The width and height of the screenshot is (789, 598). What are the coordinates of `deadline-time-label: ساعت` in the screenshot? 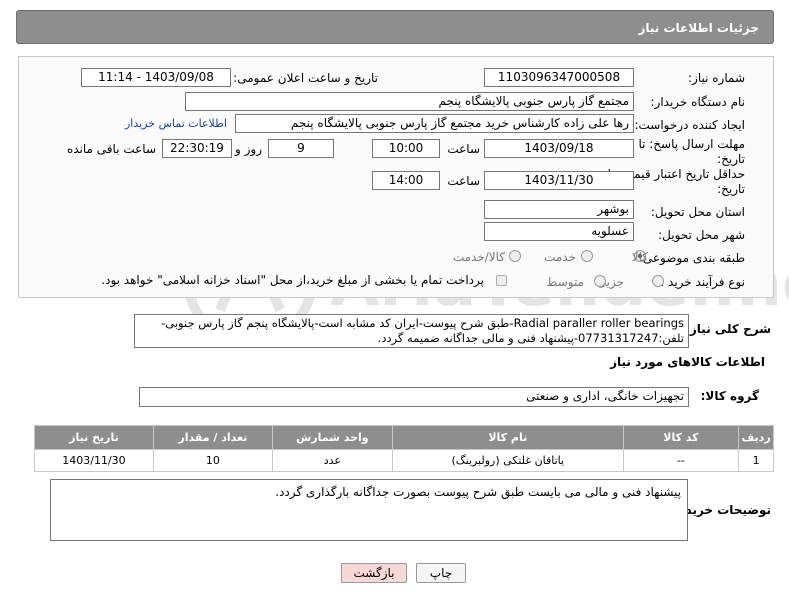 It's located at (463, 149).